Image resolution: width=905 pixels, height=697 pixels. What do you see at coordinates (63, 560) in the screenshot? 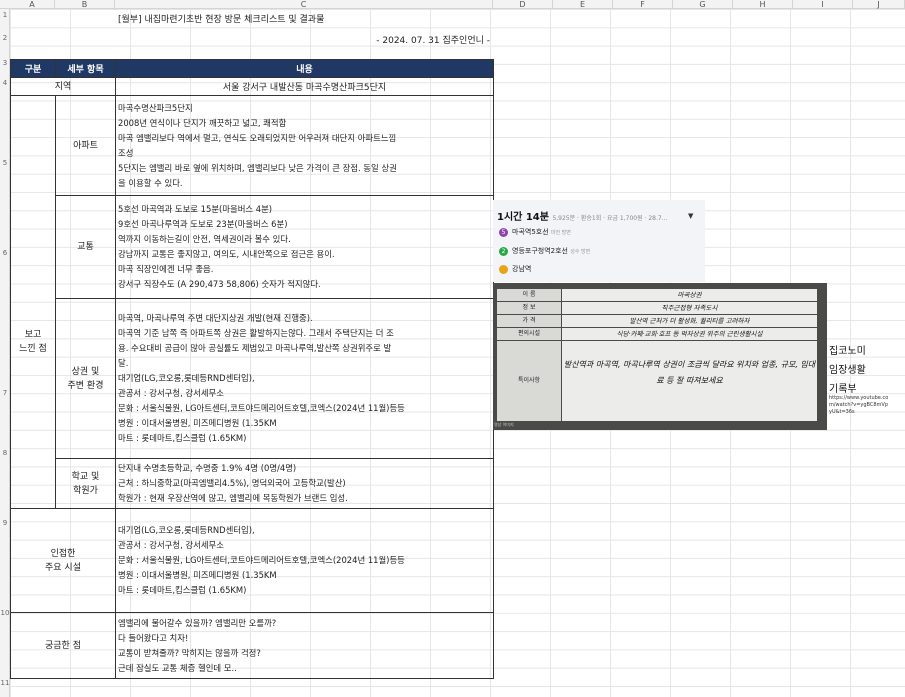
I see `category-nearby: 인접한 주요 시설` at bounding box center [63, 560].